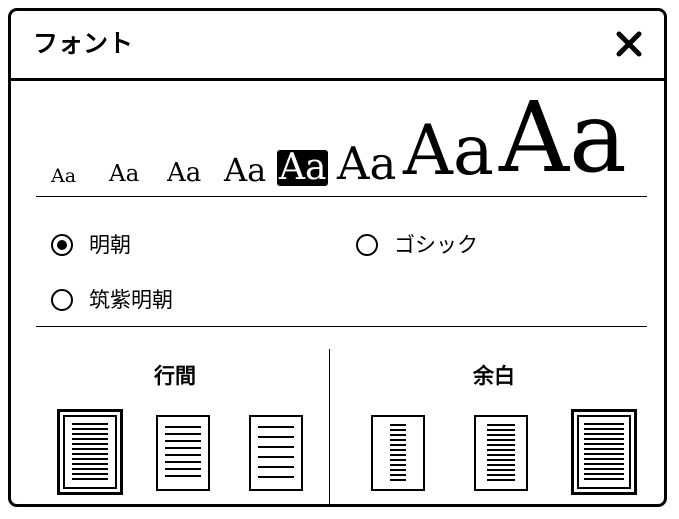 The width and height of the screenshot is (679, 519). Describe the element at coordinates (366, 163) in the screenshot. I see `font-size-option-6: Aa` at that location.